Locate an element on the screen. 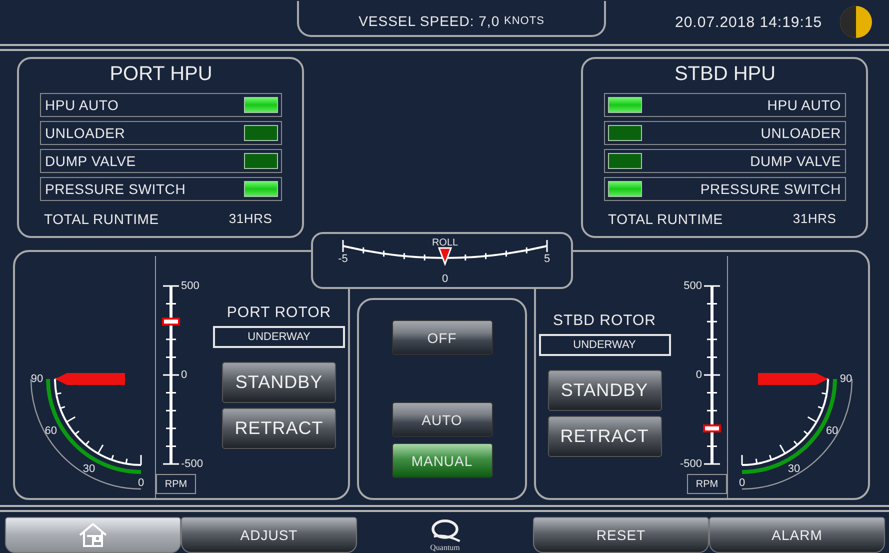  nav-button: RESET is located at coordinates (621, 535).